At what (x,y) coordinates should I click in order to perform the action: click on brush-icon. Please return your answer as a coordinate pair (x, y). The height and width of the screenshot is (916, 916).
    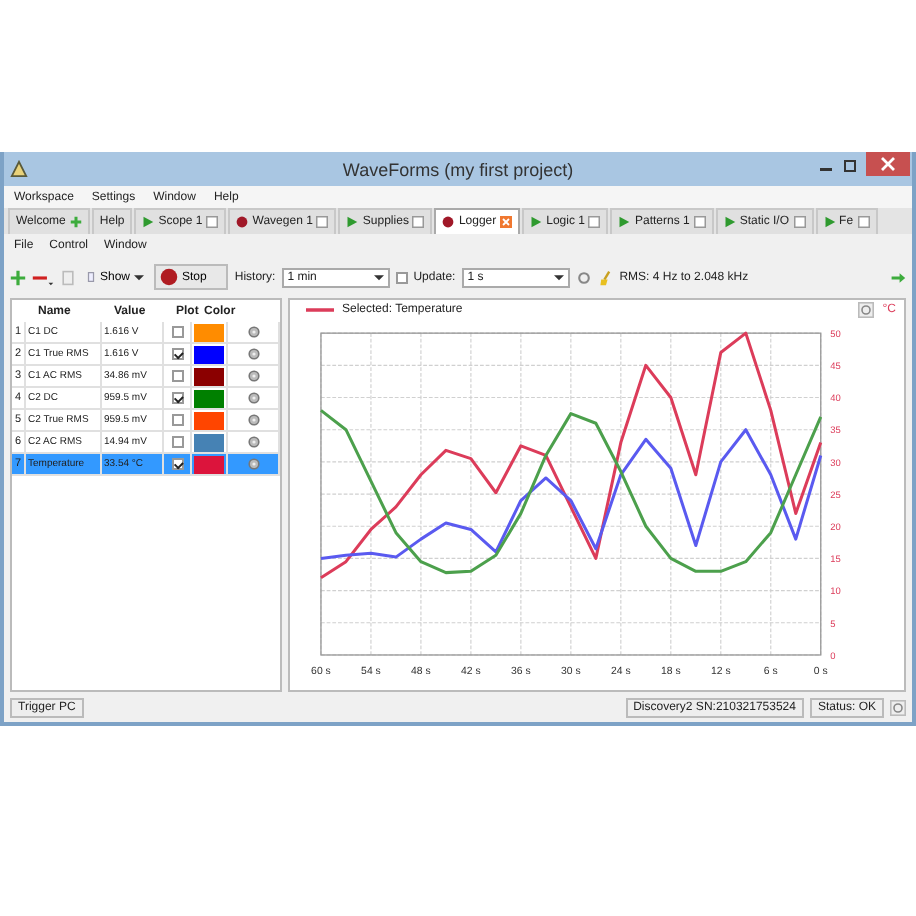
    Looking at the image, I should click on (605, 277).